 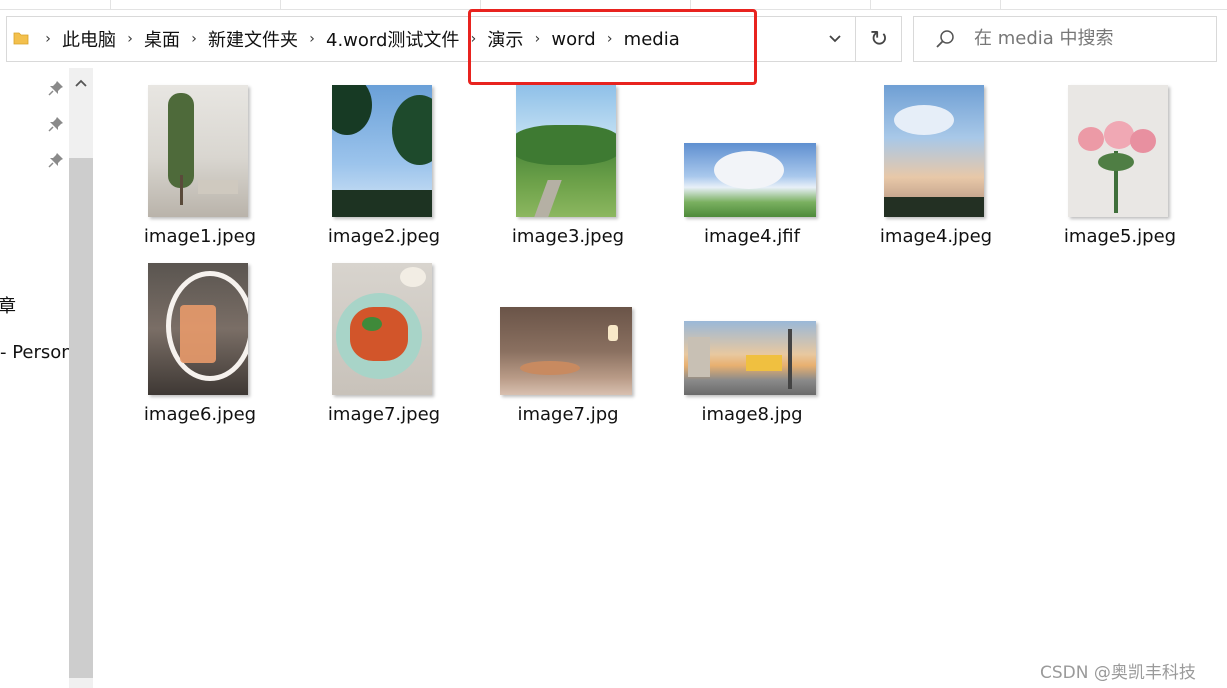 I want to click on crumb-desktop: 桌面, so click(x=162, y=39).